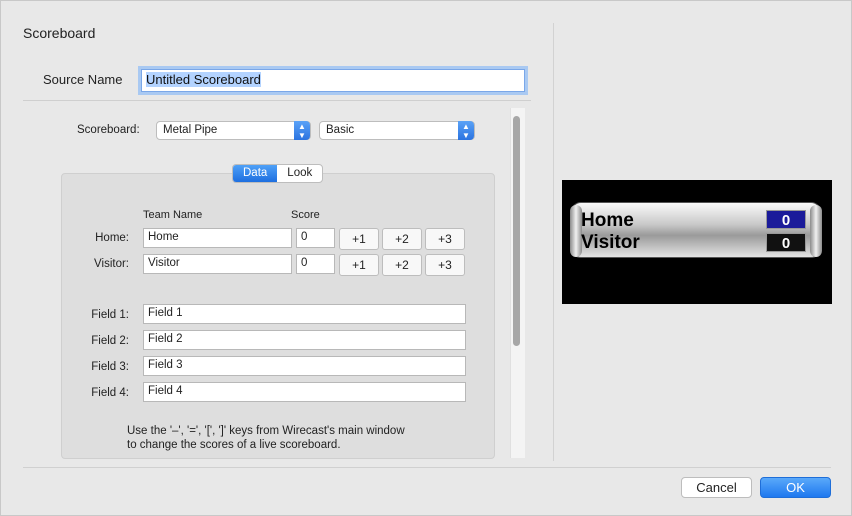  What do you see at coordinates (445, 239) in the screenshot?
I see `home-plus3-button: +3` at bounding box center [445, 239].